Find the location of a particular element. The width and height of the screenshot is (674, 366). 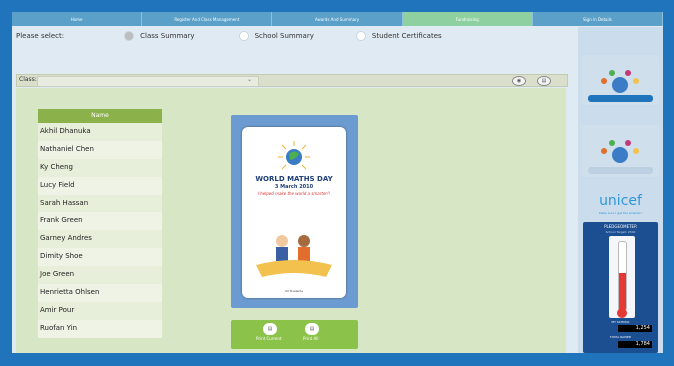

list-item: Ky Cheng is located at coordinates (100, 167).